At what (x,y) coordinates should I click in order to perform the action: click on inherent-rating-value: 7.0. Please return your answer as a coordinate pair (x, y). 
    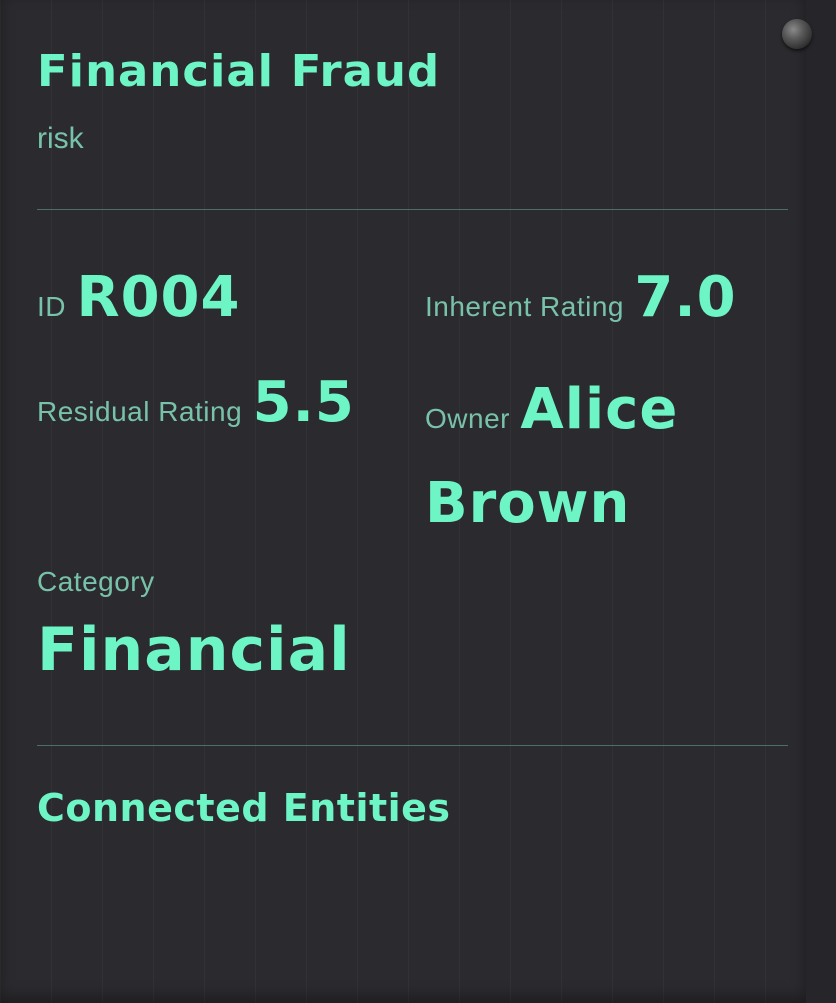
    Looking at the image, I should click on (685, 297).